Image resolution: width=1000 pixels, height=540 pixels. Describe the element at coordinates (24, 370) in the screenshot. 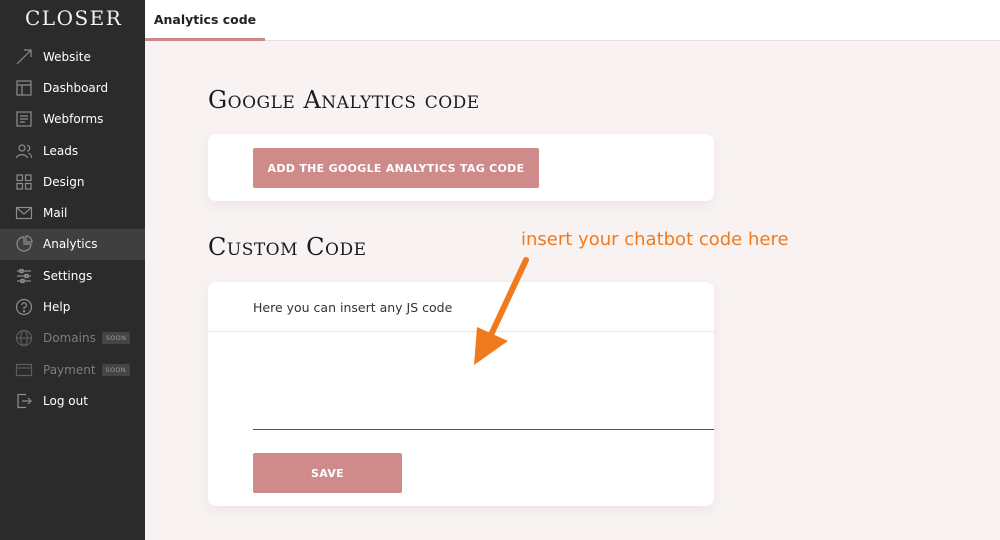

I see `card-icon` at that location.